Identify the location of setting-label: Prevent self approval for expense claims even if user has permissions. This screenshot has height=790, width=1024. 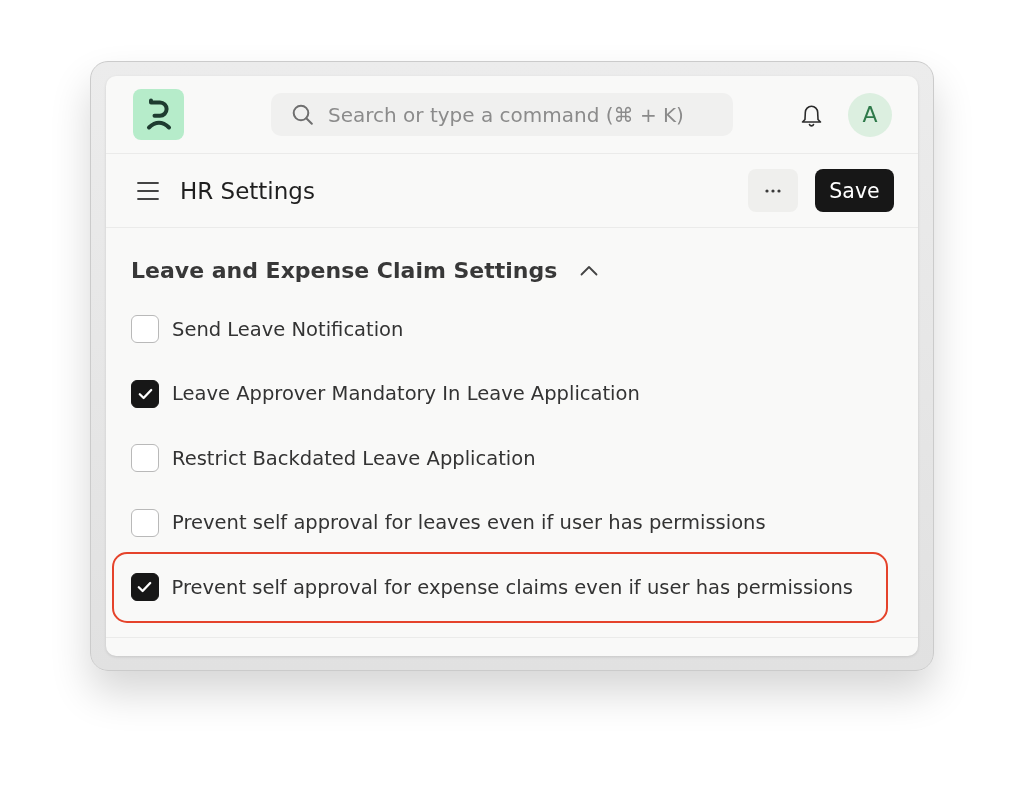
(512, 587).